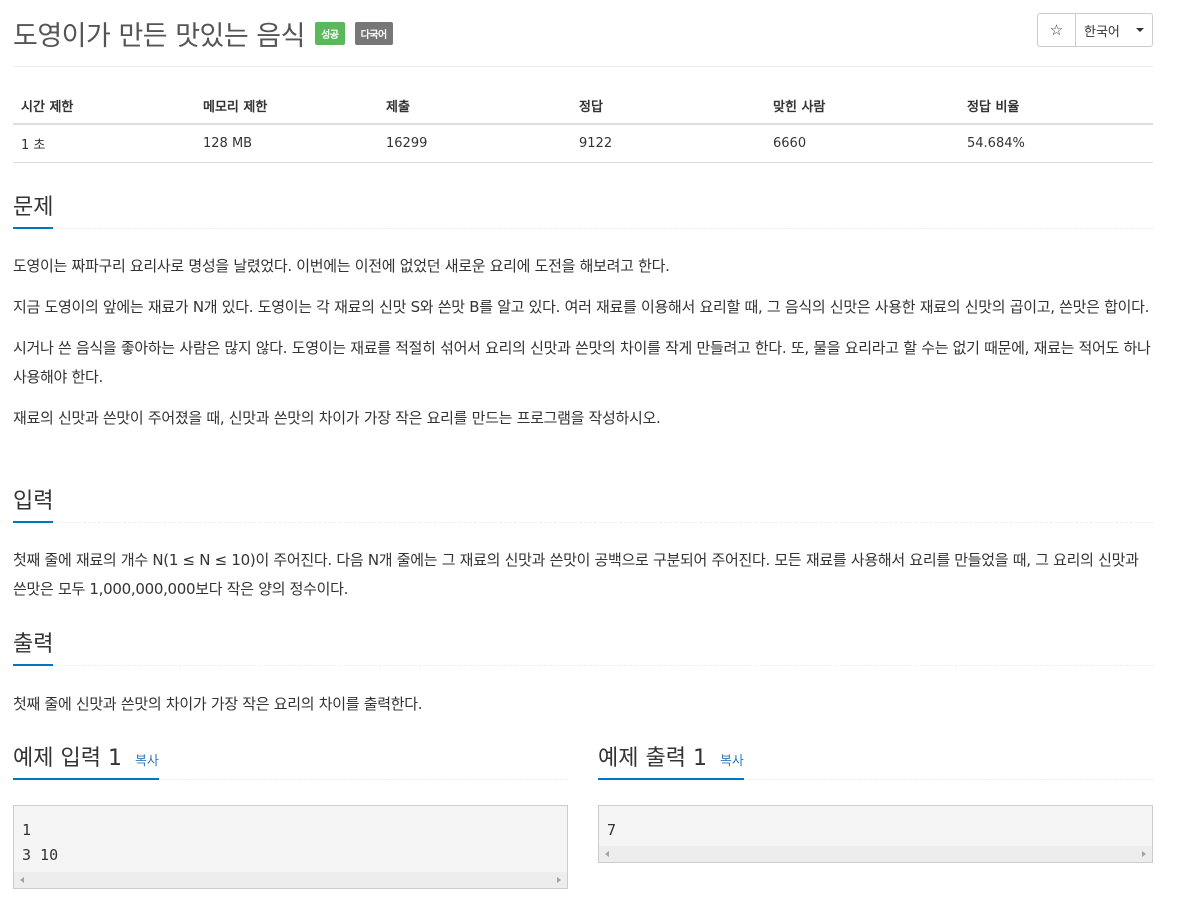  I want to click on time-limit-value: 1 초, so click(104, 143).